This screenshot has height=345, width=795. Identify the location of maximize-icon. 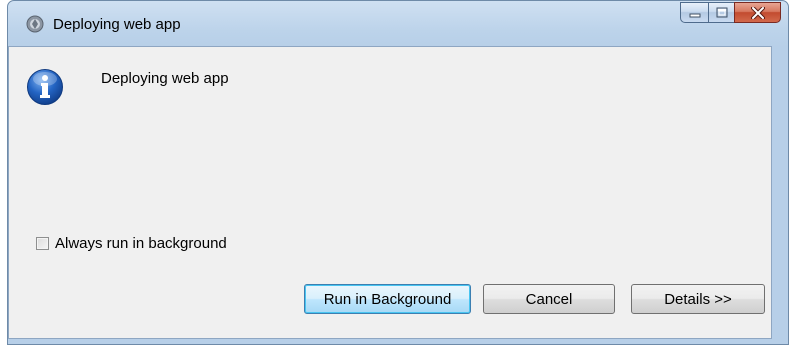
(721, 12).